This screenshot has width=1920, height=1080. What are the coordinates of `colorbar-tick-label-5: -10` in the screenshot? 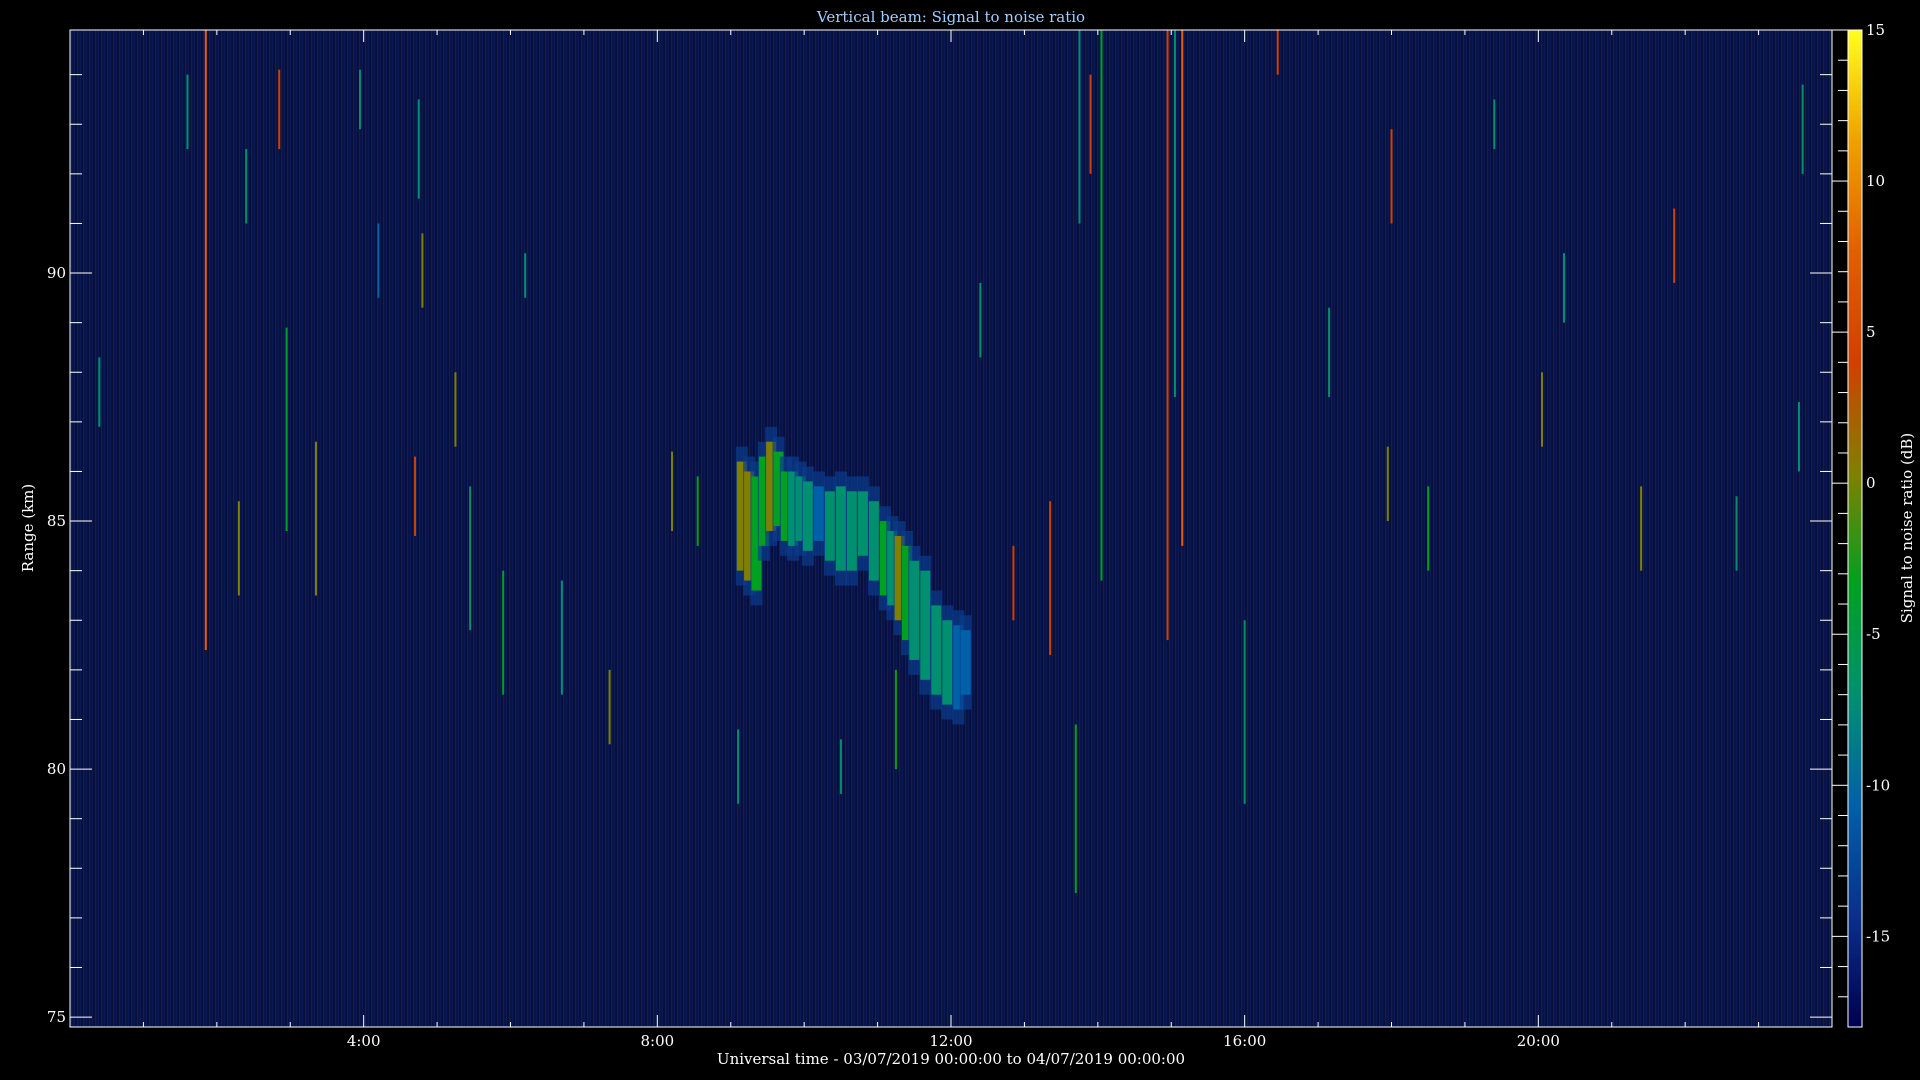 It's located at (1878, 785).